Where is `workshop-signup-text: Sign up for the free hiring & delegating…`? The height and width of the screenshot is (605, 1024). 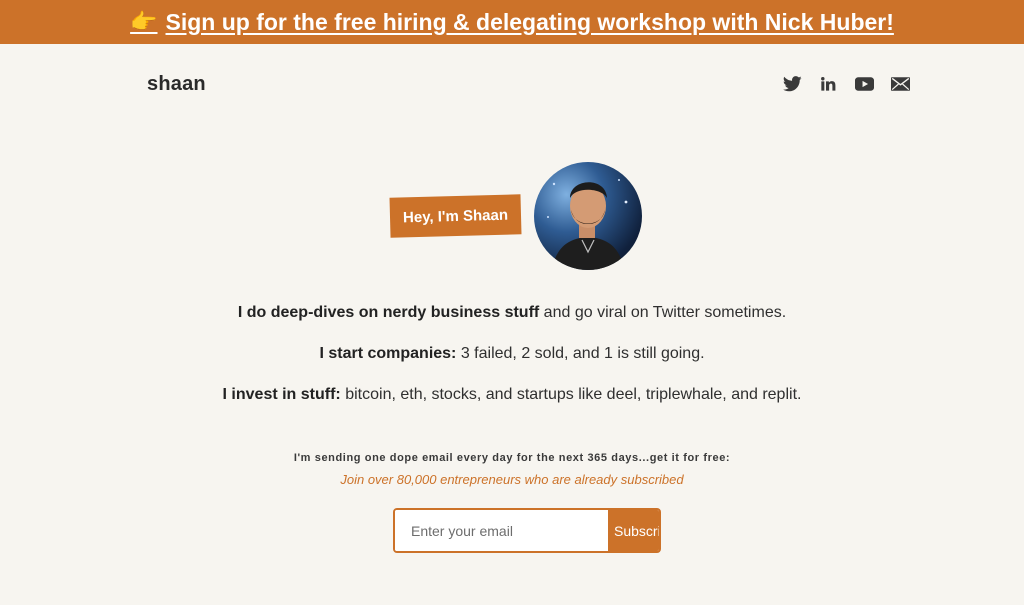 workshop-signup-text: Sign up for the free hiring & delegating… is located at coordinates (529, 21).